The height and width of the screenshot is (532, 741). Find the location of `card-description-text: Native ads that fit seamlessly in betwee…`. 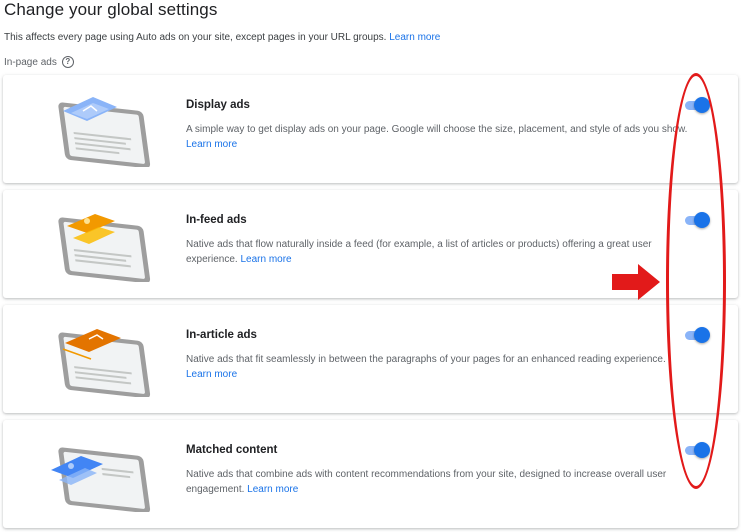

card-description-text: Native ads that fit seamlessly in betwee… is located at coordinates (426, 359).